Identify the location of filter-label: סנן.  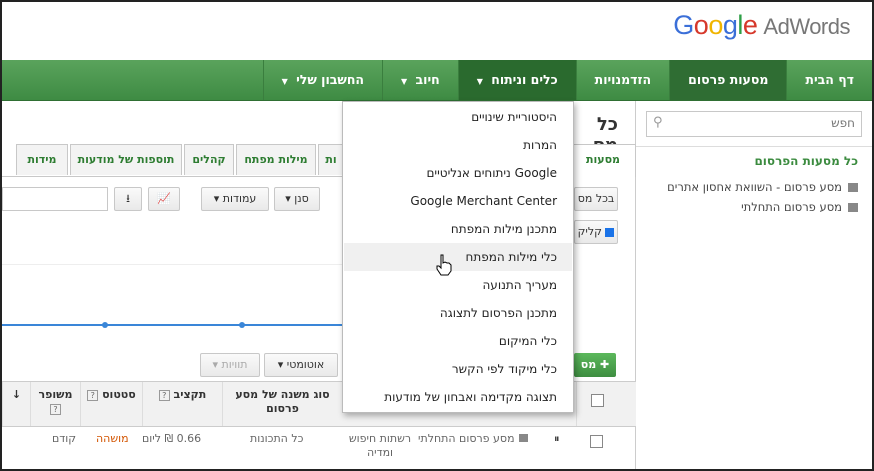
(301, 198).